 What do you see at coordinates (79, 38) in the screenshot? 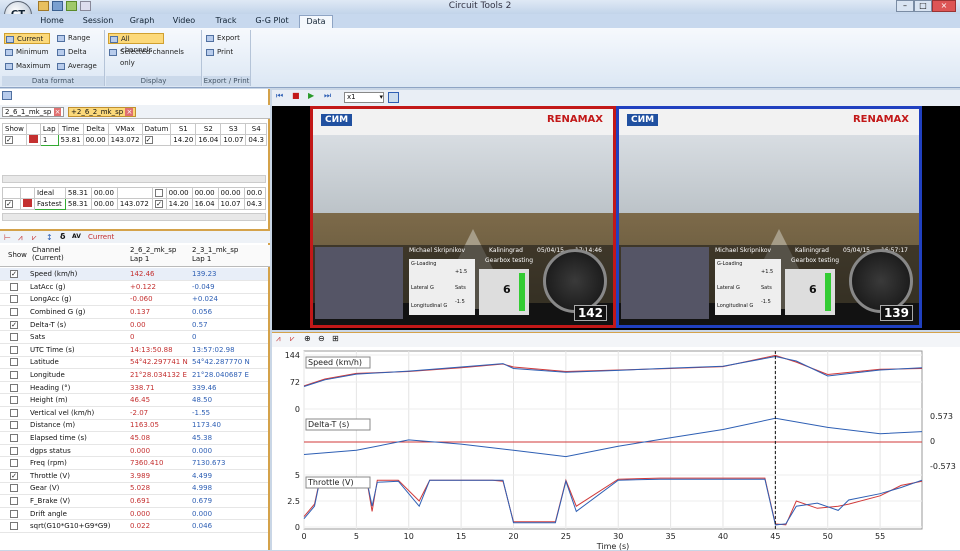
I see `range-button: Range` at bounding box center [79, 38].